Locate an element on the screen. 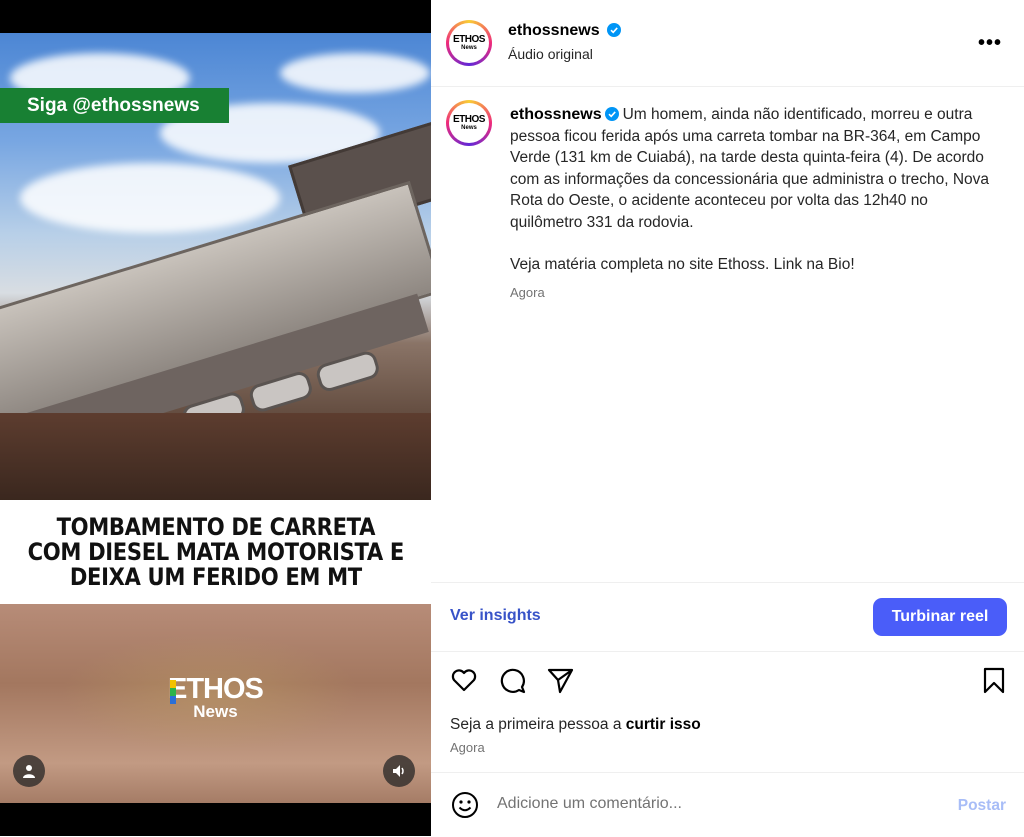 The image size is (1024, 837). avatar: ETHOS News is located at coordinates (469, 43).